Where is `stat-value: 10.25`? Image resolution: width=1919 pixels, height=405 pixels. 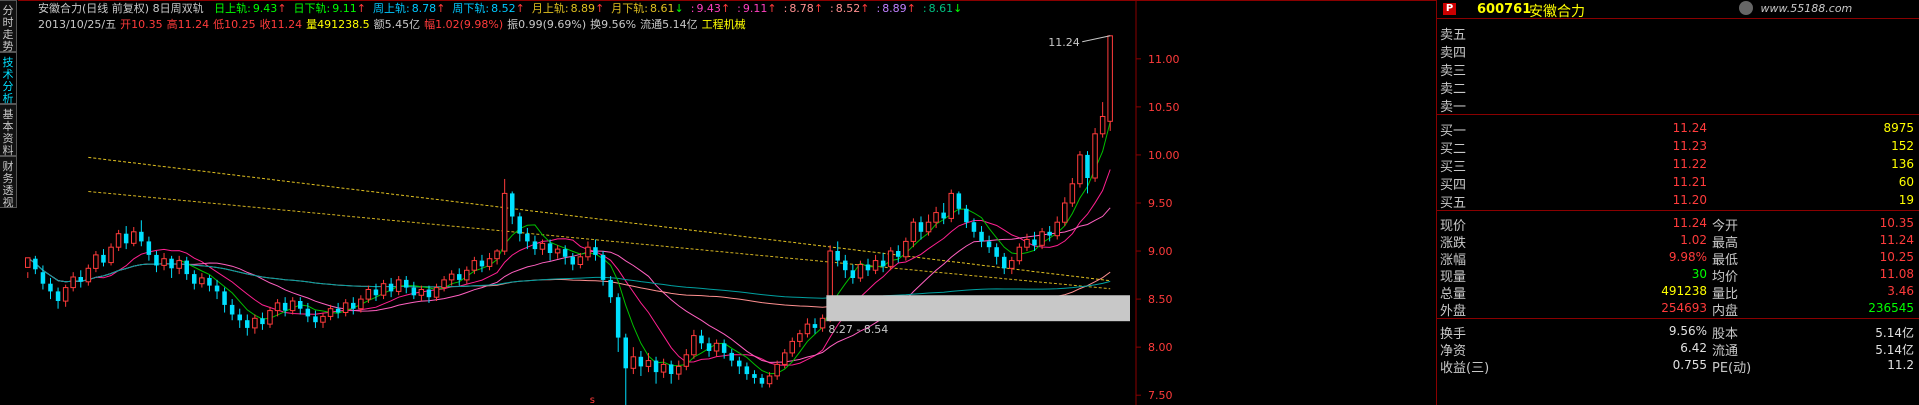
stat-value: 10.25 is located at coordinates (1896, 257).